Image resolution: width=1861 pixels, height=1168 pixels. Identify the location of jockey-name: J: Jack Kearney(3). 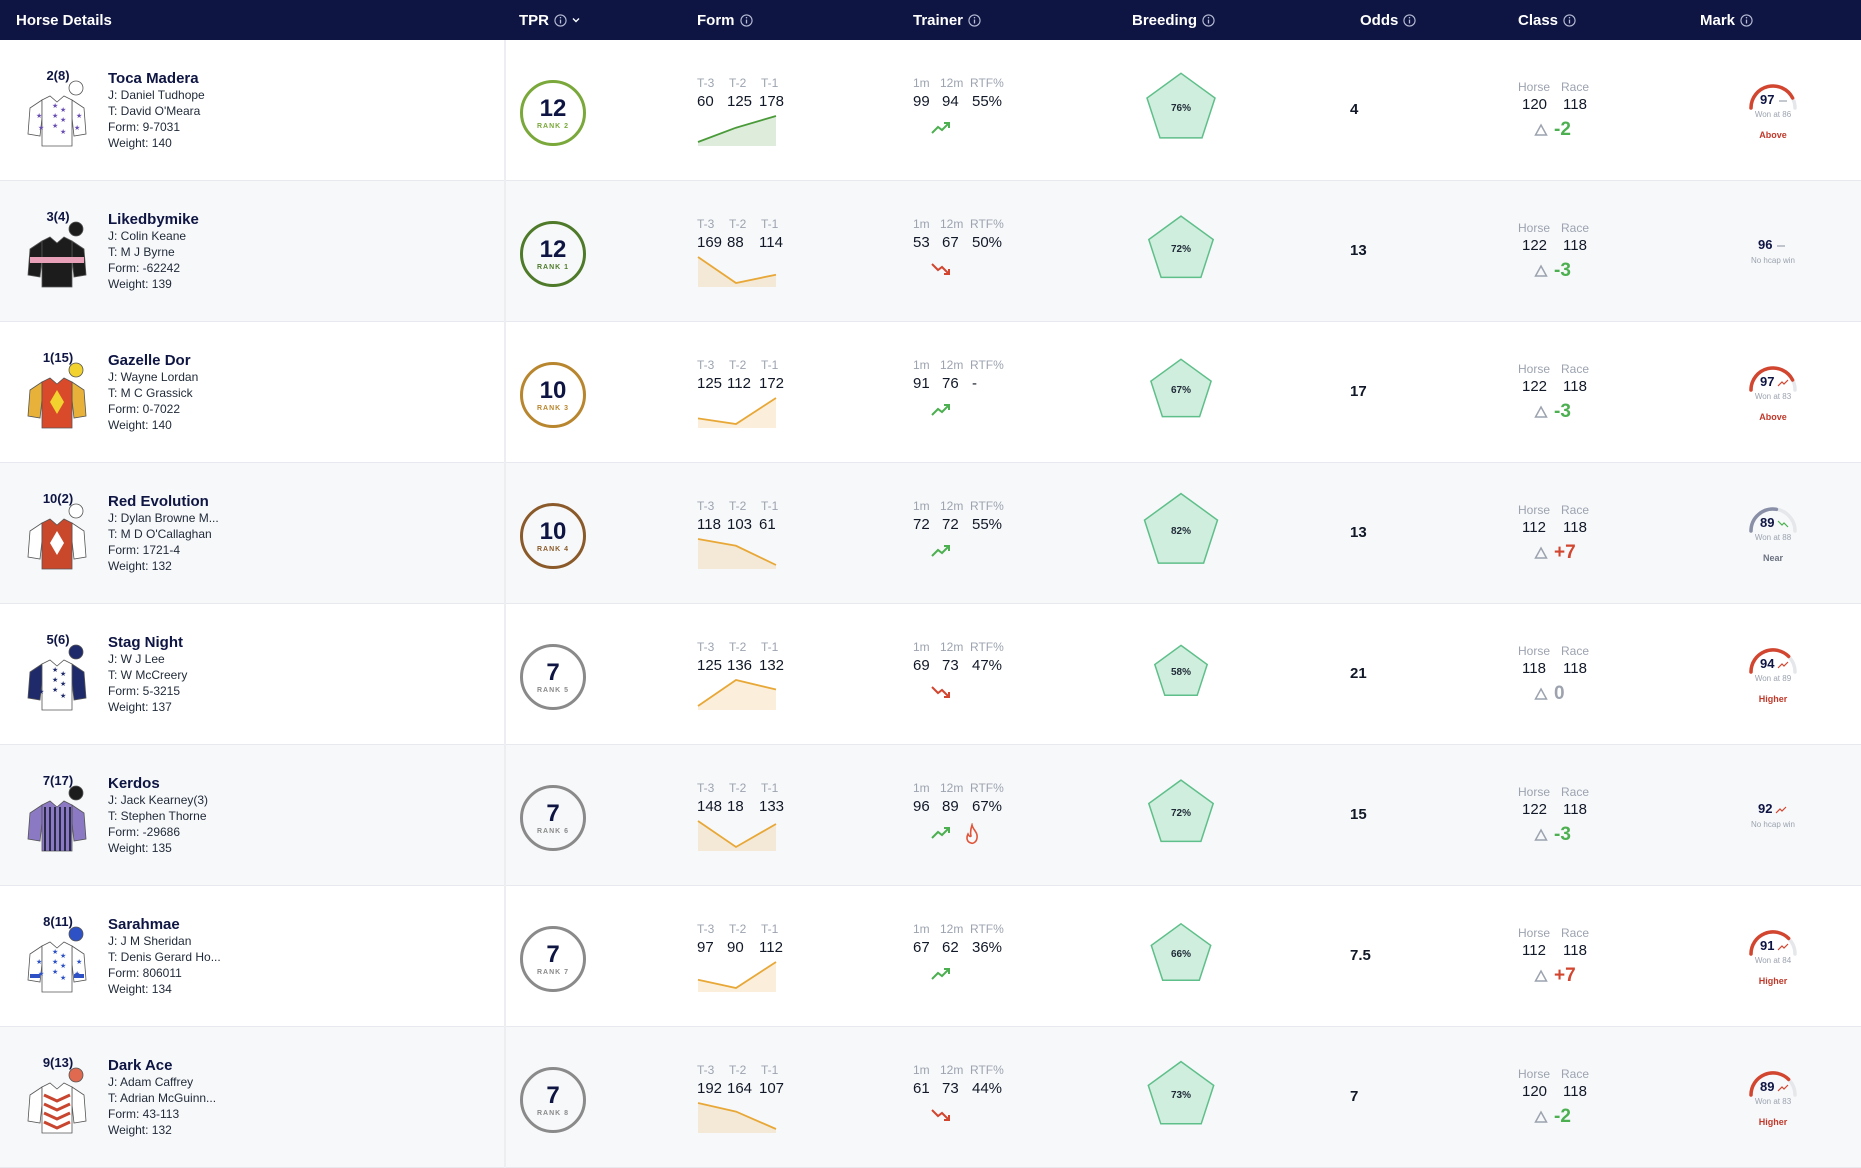
(158, 800).